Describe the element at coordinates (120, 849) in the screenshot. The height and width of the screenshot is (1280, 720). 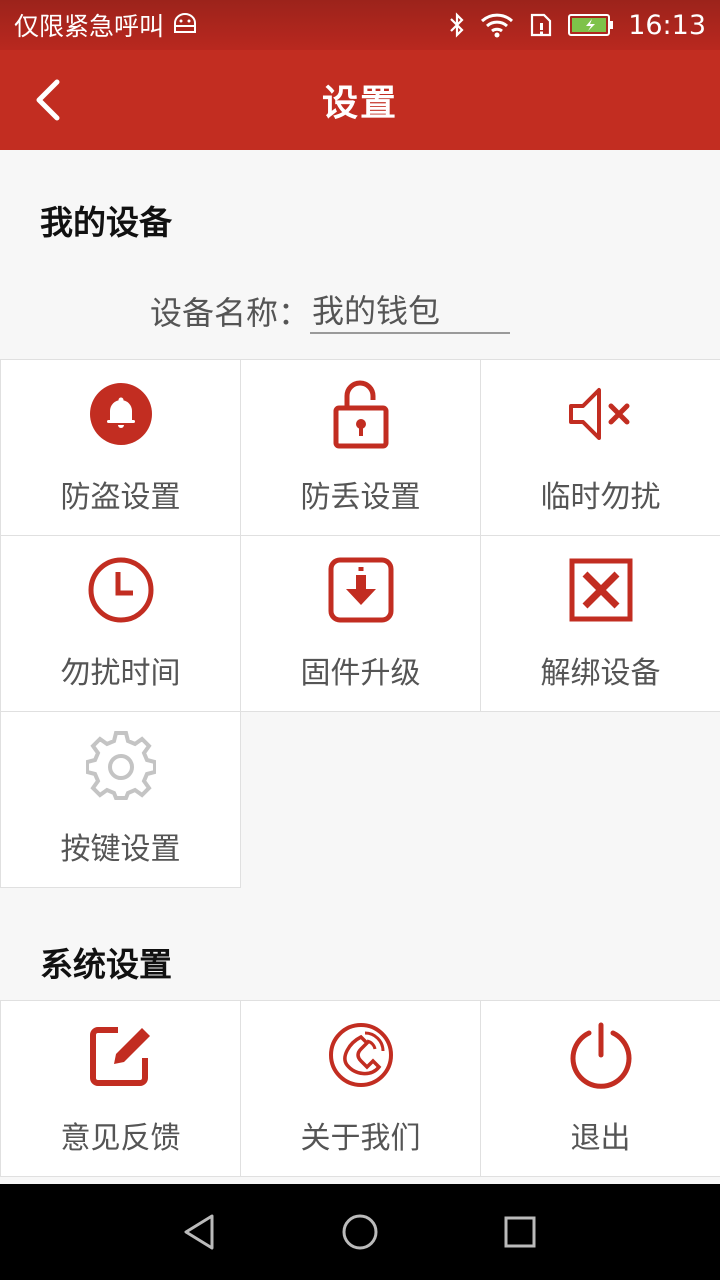
I see `item-label: 按键设置` at that location.